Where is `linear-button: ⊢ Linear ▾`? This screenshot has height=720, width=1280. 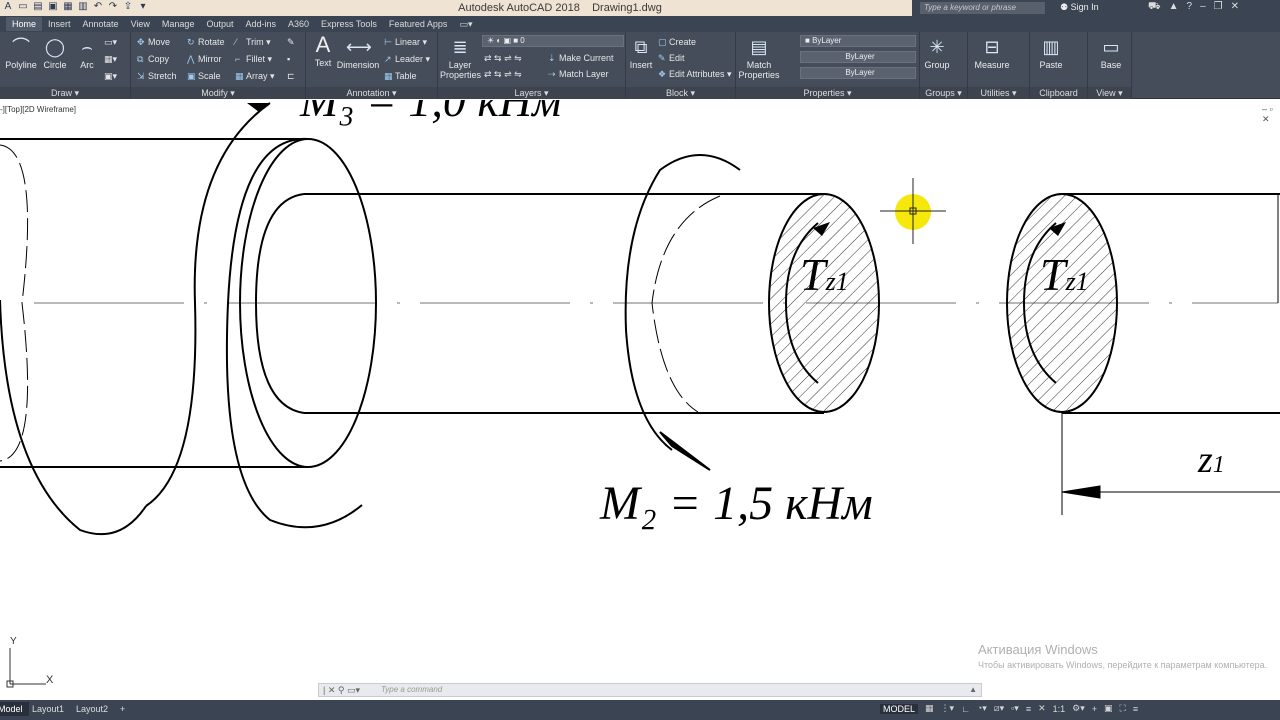 linear-button: ⊢ Linear ▾ is located at coordinates (405, 42).